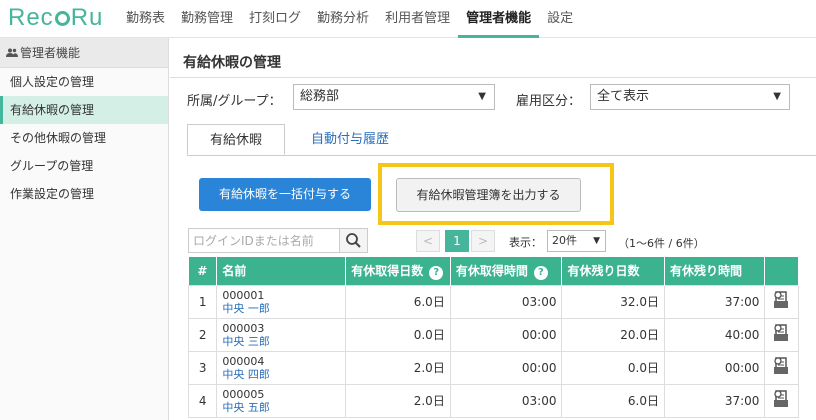 This screenshot has width=816, height=420. I want to click on table-row: 4 000005 中央 五郎 2.0日 03:00 6.0日 37:00, so click(493, 400).